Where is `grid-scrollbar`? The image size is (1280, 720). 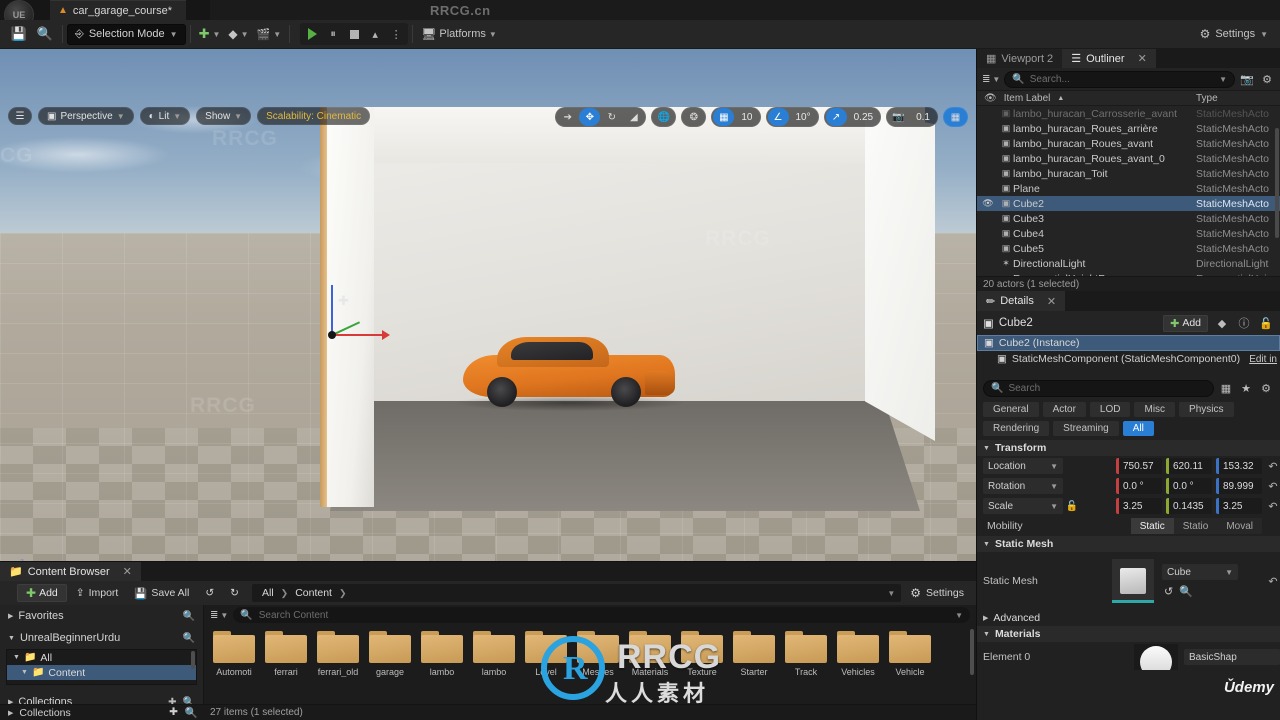
grid-scrollbar is located at coordinates (972, 652).